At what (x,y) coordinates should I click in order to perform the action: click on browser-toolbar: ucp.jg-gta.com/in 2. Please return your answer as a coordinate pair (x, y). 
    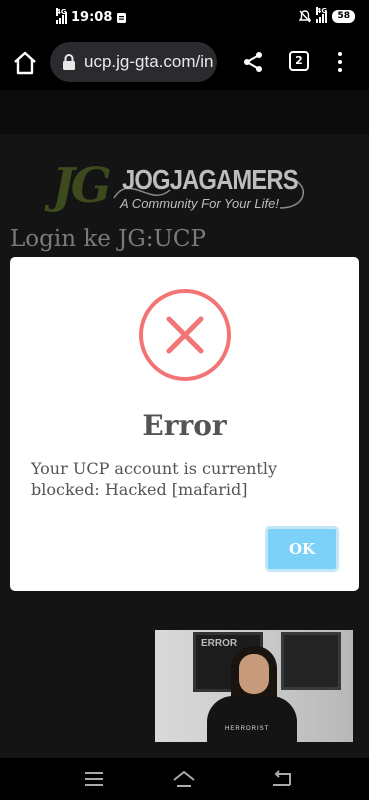
    Looking at the image, I should click on (184, 63).